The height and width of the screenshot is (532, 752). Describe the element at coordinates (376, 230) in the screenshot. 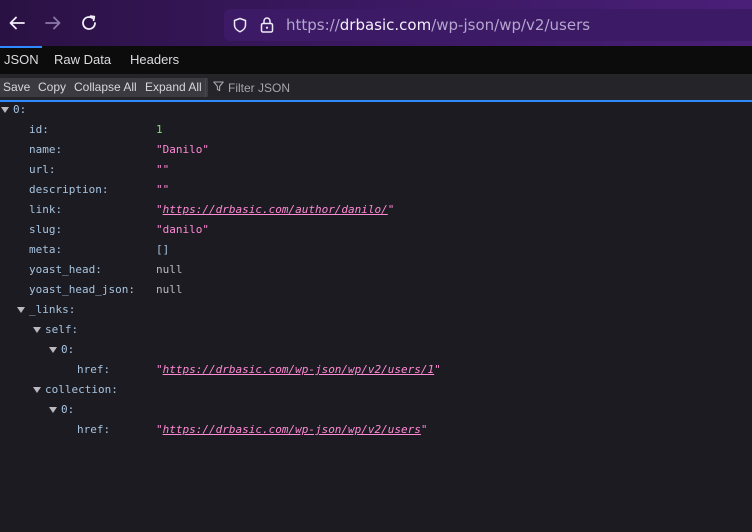

I see `tree-row: slug: "danilo"` at that location.